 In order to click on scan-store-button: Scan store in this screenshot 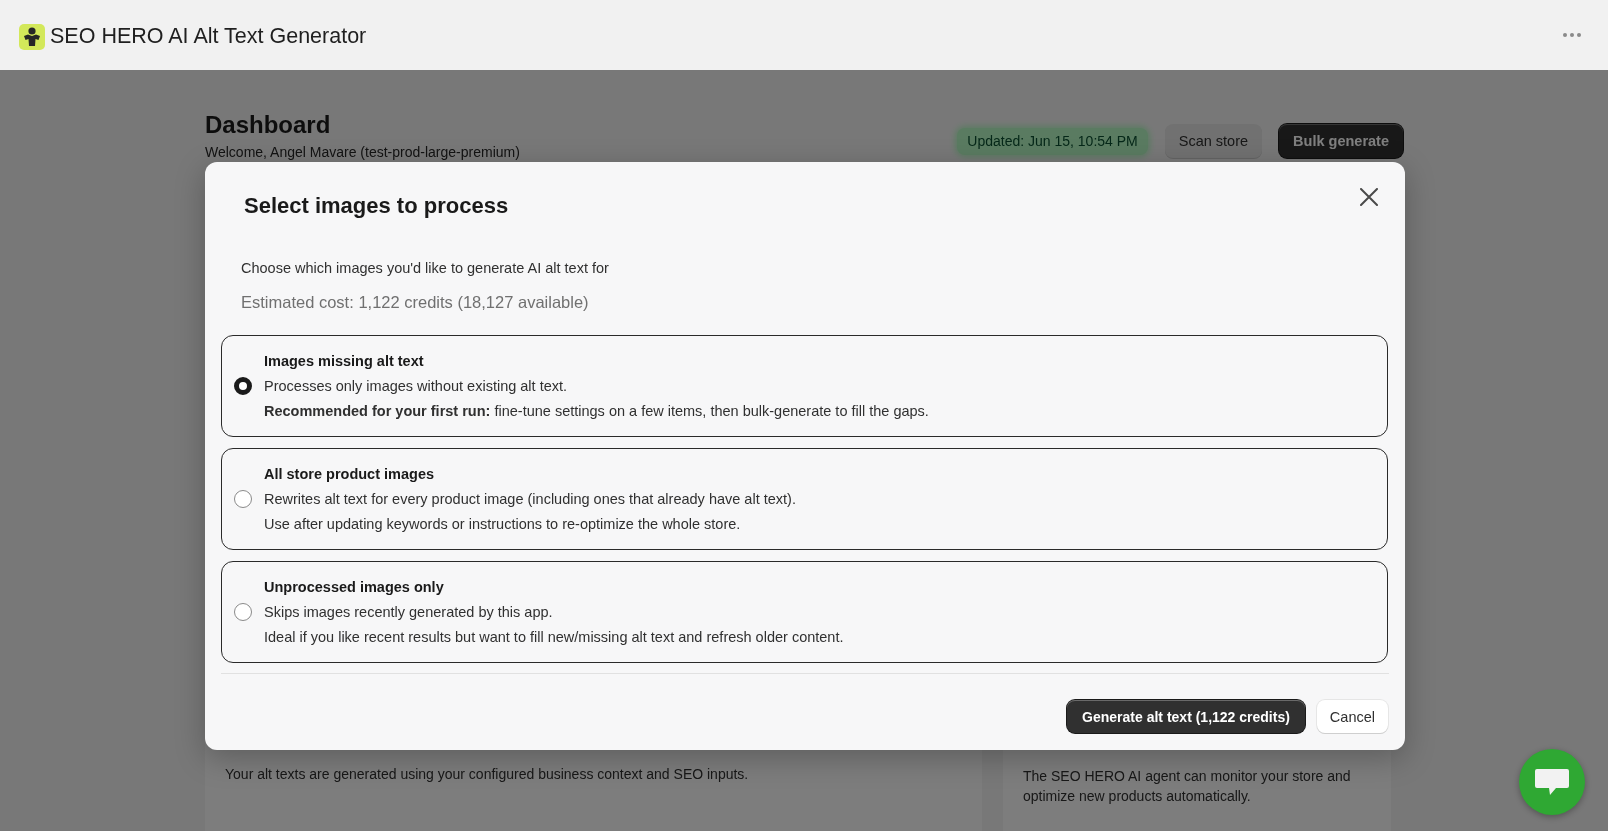, I will do `click(1213, 141)`.